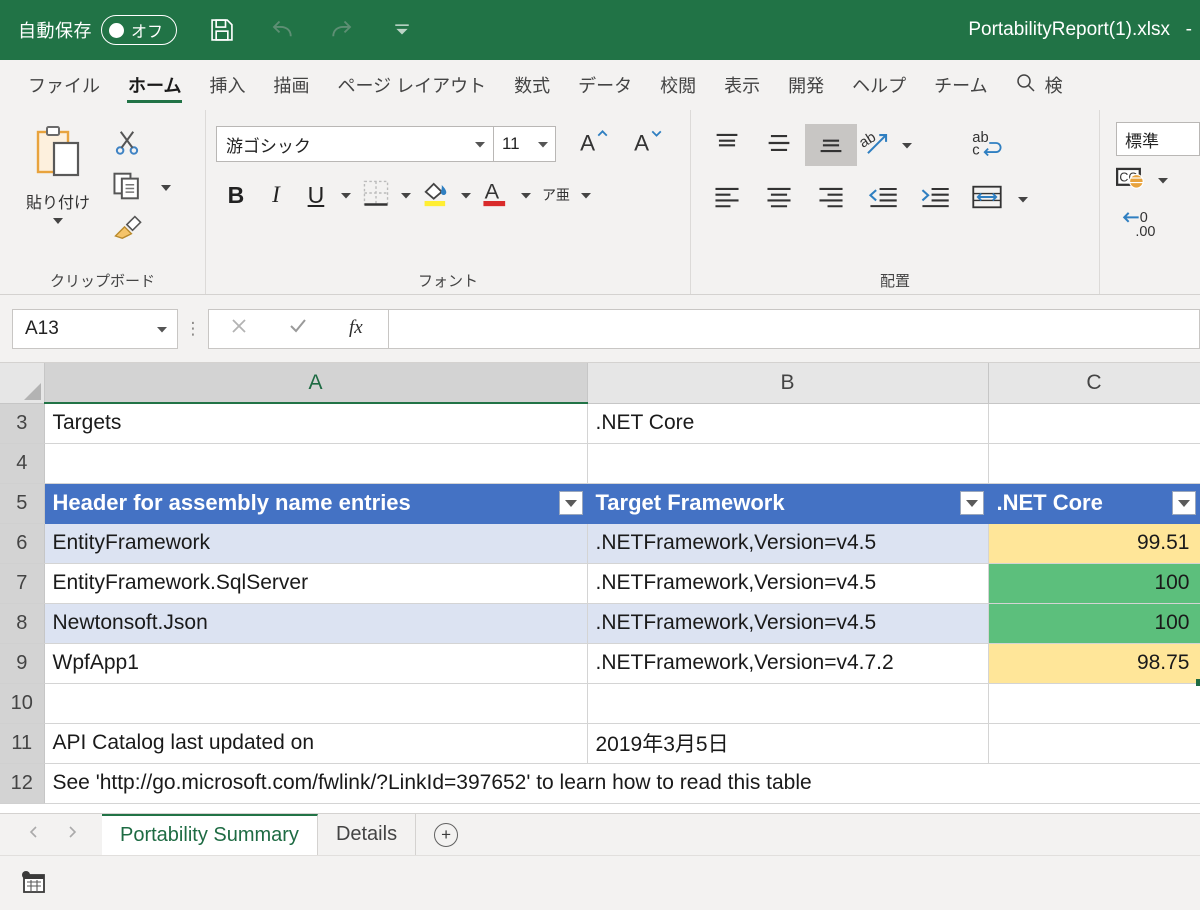  Describe the element at coordinates (342, 30) in the screenshot. I see `redo-icon` at that location.